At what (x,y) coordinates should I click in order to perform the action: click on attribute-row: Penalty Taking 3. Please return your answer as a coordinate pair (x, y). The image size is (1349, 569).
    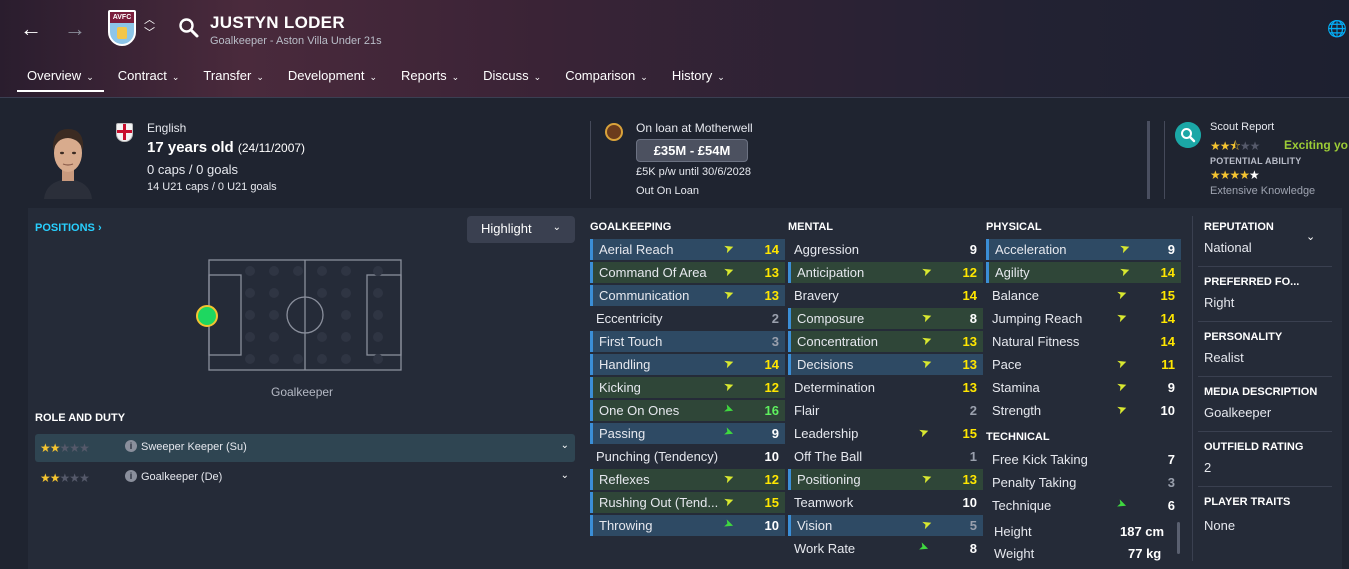
    Looking at the image, I should click on (1083, 482).